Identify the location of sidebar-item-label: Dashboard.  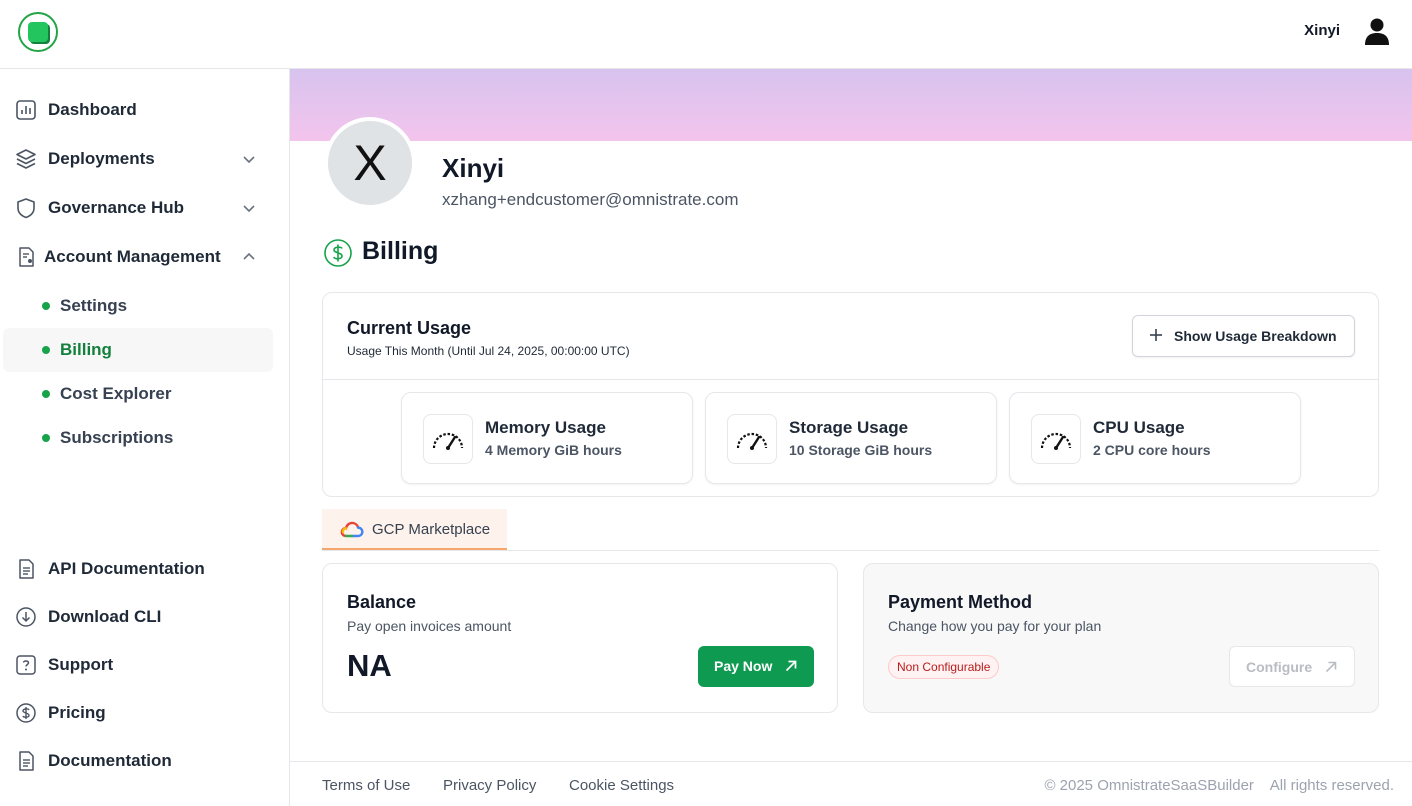
(92, 109).